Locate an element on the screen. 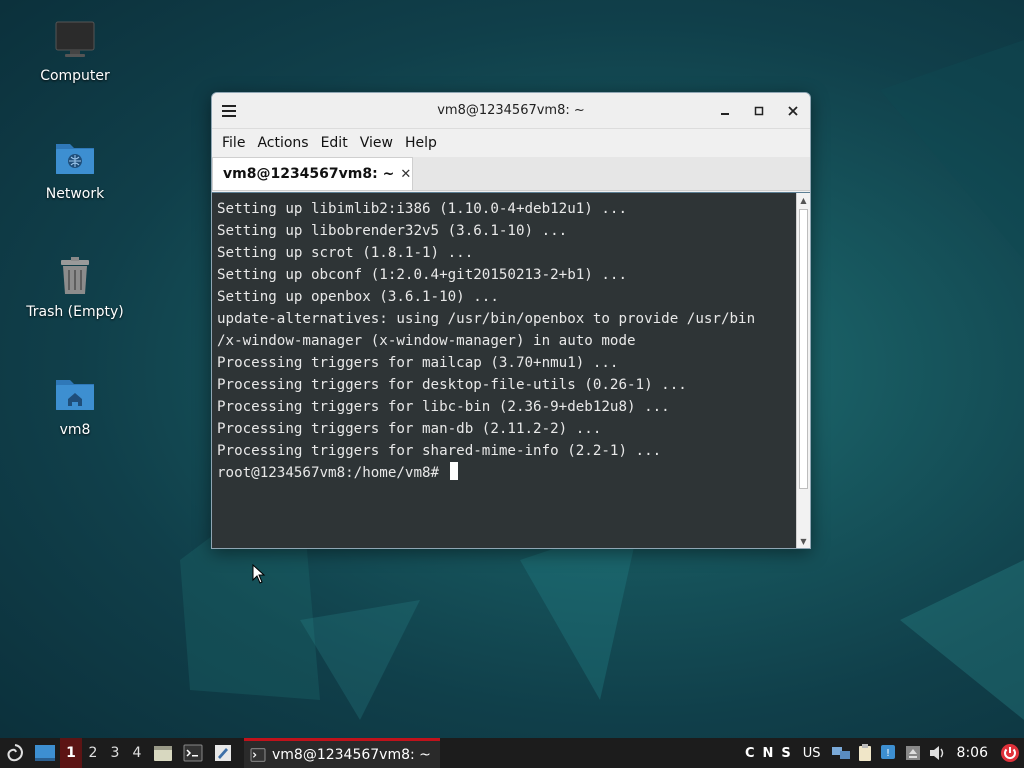 The image size is (1024, 768). desktop-icon-label: Computer is located at coordinates (75, 76).